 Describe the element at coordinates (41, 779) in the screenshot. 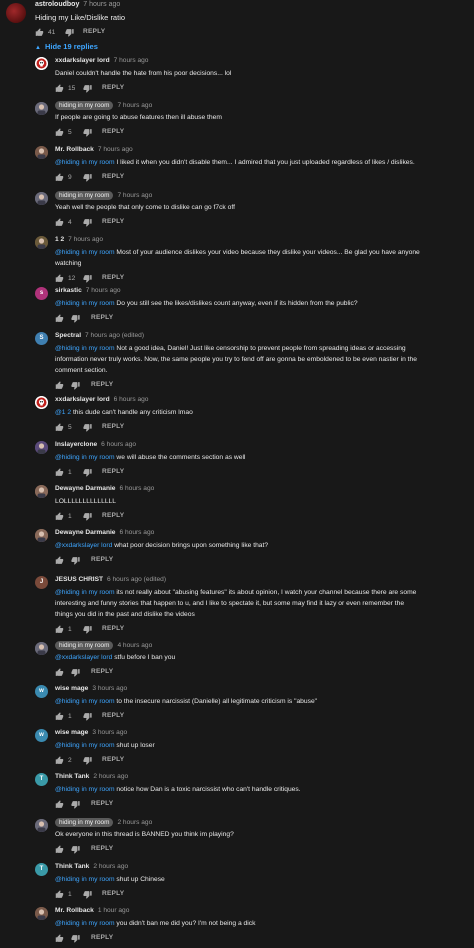

I see `avatar: T` at that location.